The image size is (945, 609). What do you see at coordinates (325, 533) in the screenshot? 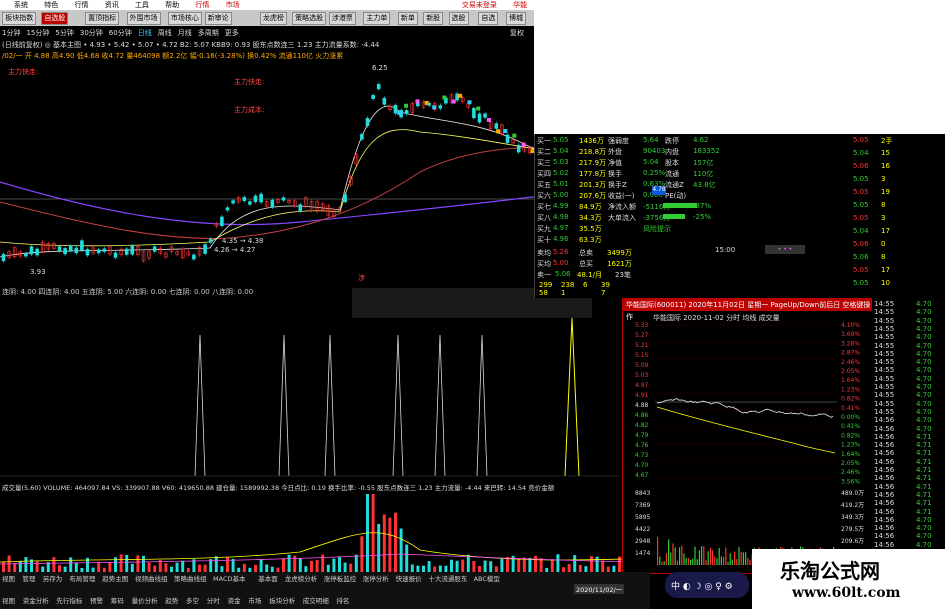
I see `volume-chart` at bounding box center [325, 533].